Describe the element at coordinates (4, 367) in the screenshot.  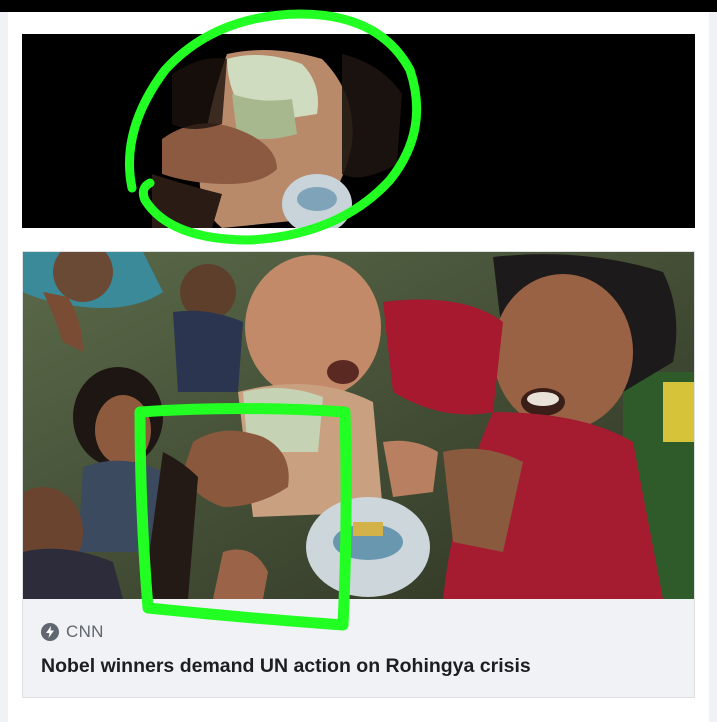
I see `left-margin` at that location.